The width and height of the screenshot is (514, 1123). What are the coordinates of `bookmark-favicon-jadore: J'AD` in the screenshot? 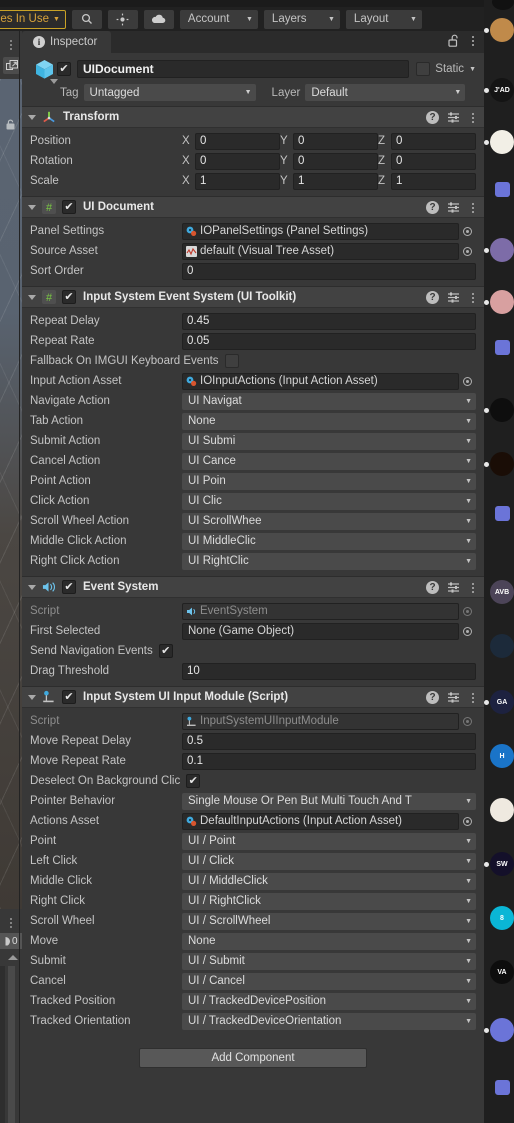 It's located at (502, 90).